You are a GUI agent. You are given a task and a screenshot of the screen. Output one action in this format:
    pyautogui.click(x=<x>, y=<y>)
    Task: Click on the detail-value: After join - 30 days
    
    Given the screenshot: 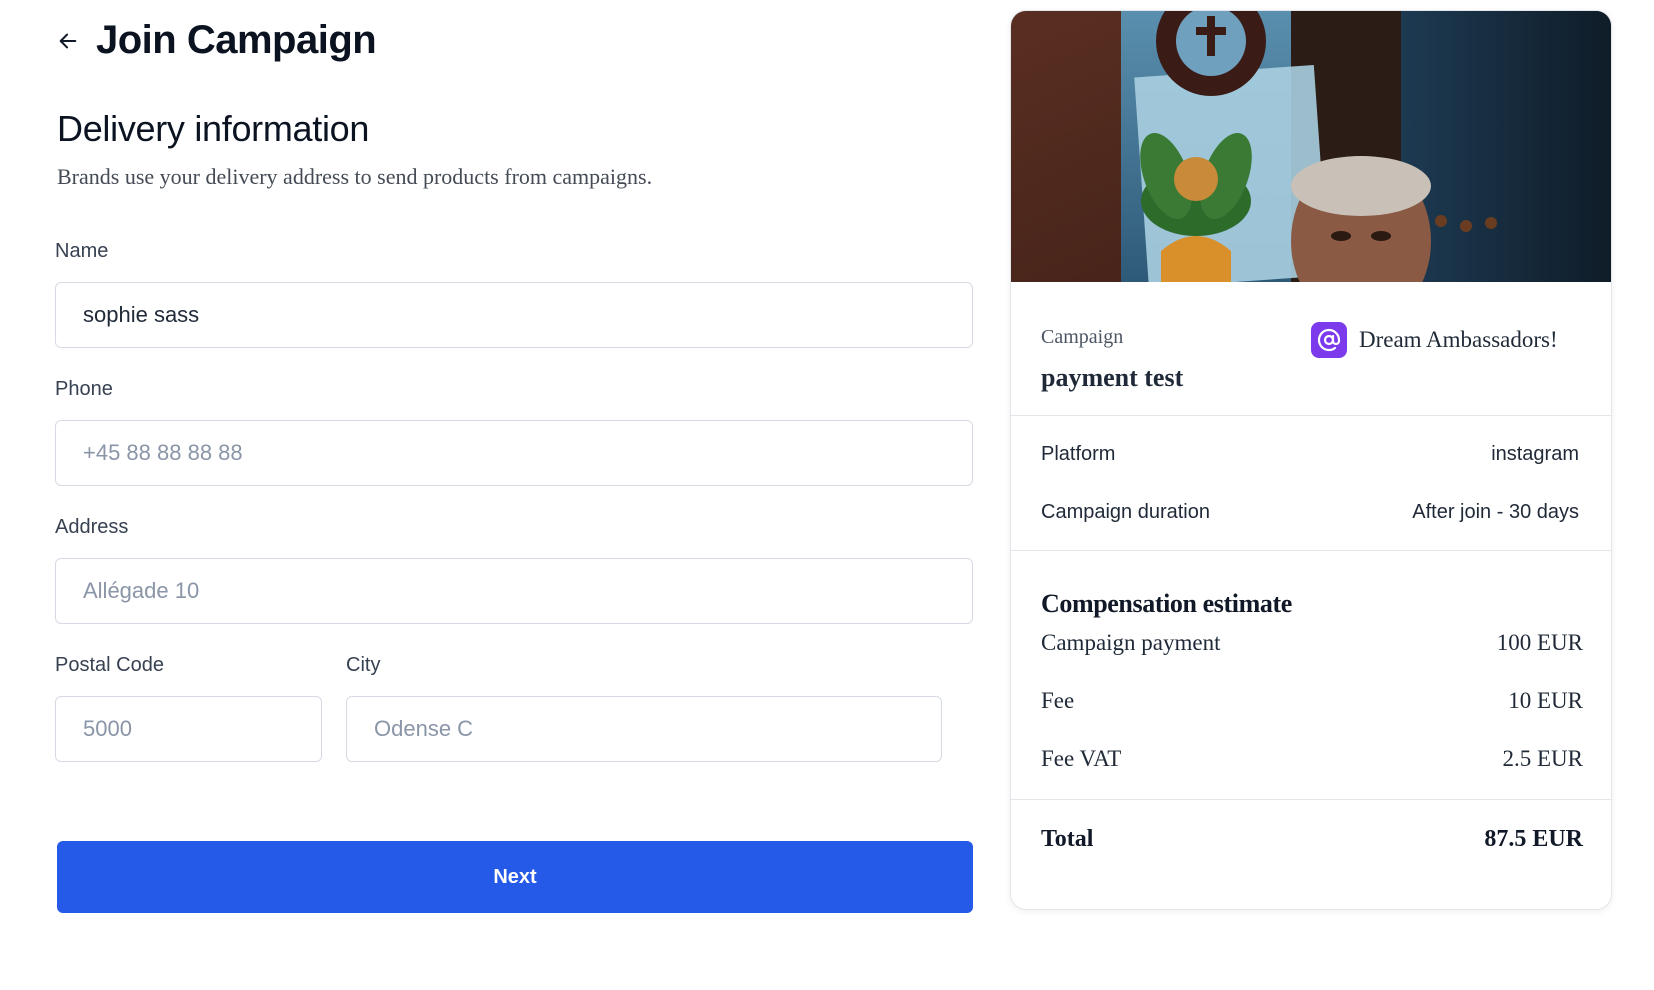 What is the action you would take?
    pyautogui.click(x=1495, y=512)
    